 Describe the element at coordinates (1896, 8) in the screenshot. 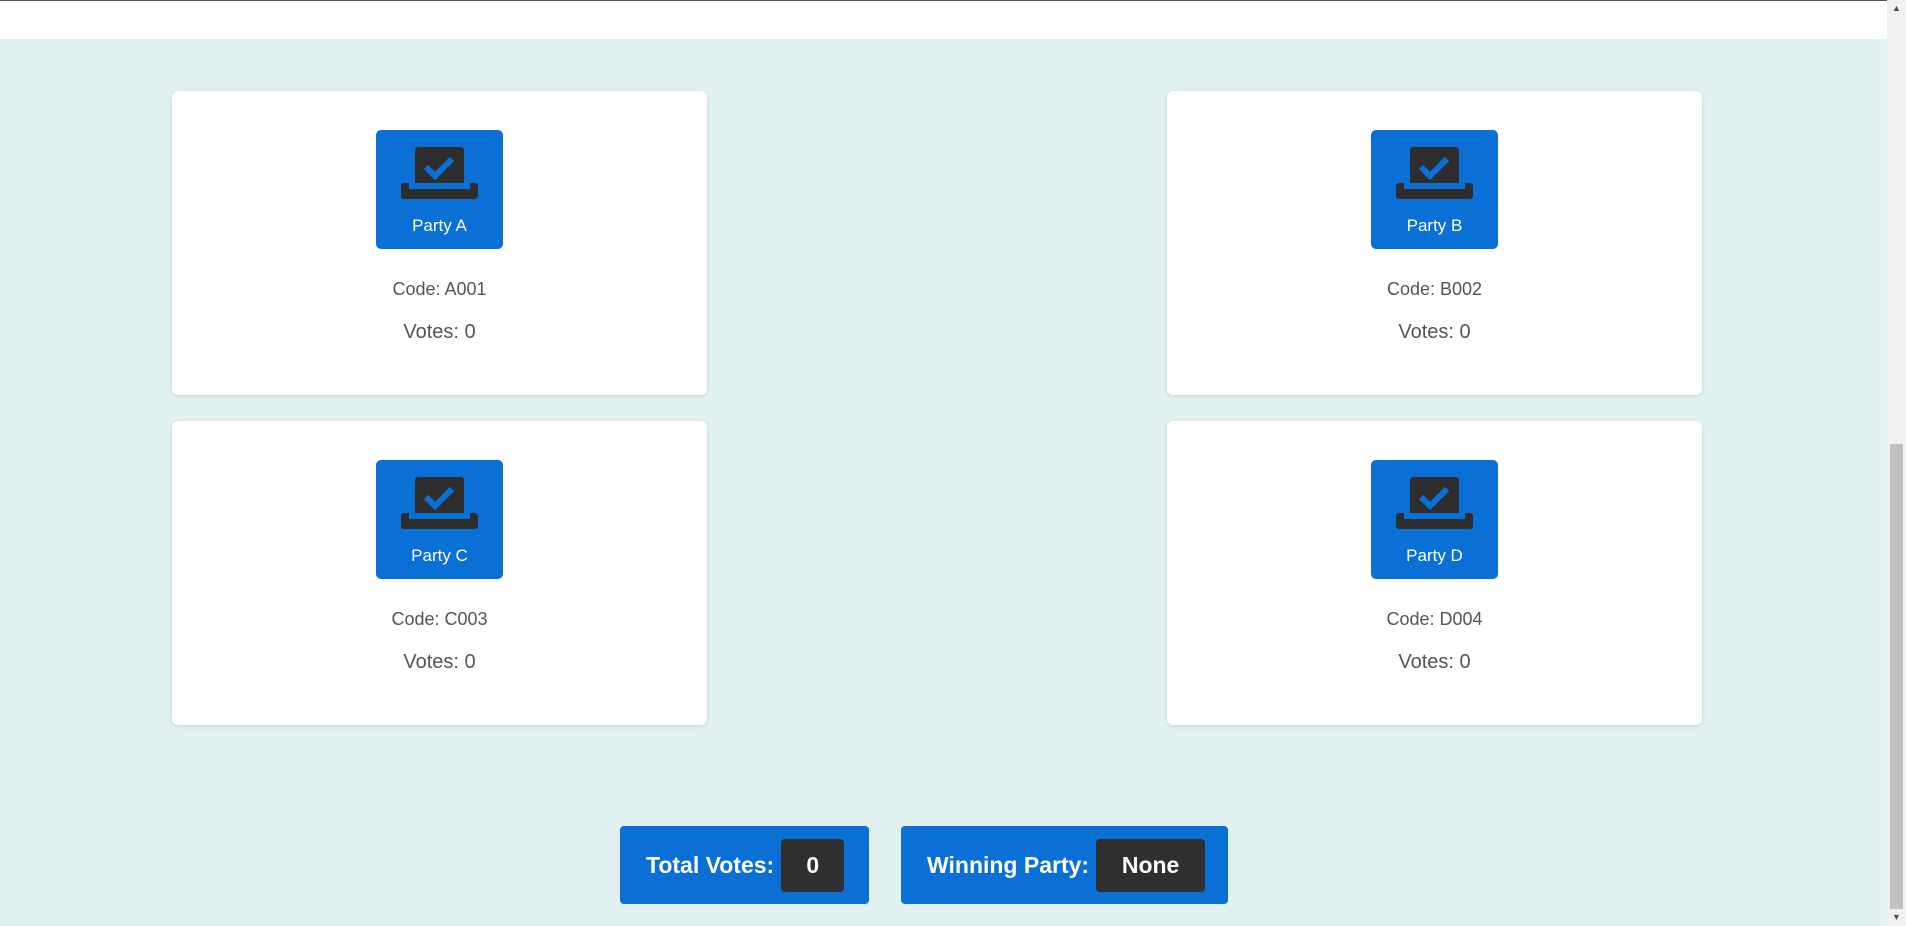

I see `scroll-up-arrow-icon: ▲` at that location.